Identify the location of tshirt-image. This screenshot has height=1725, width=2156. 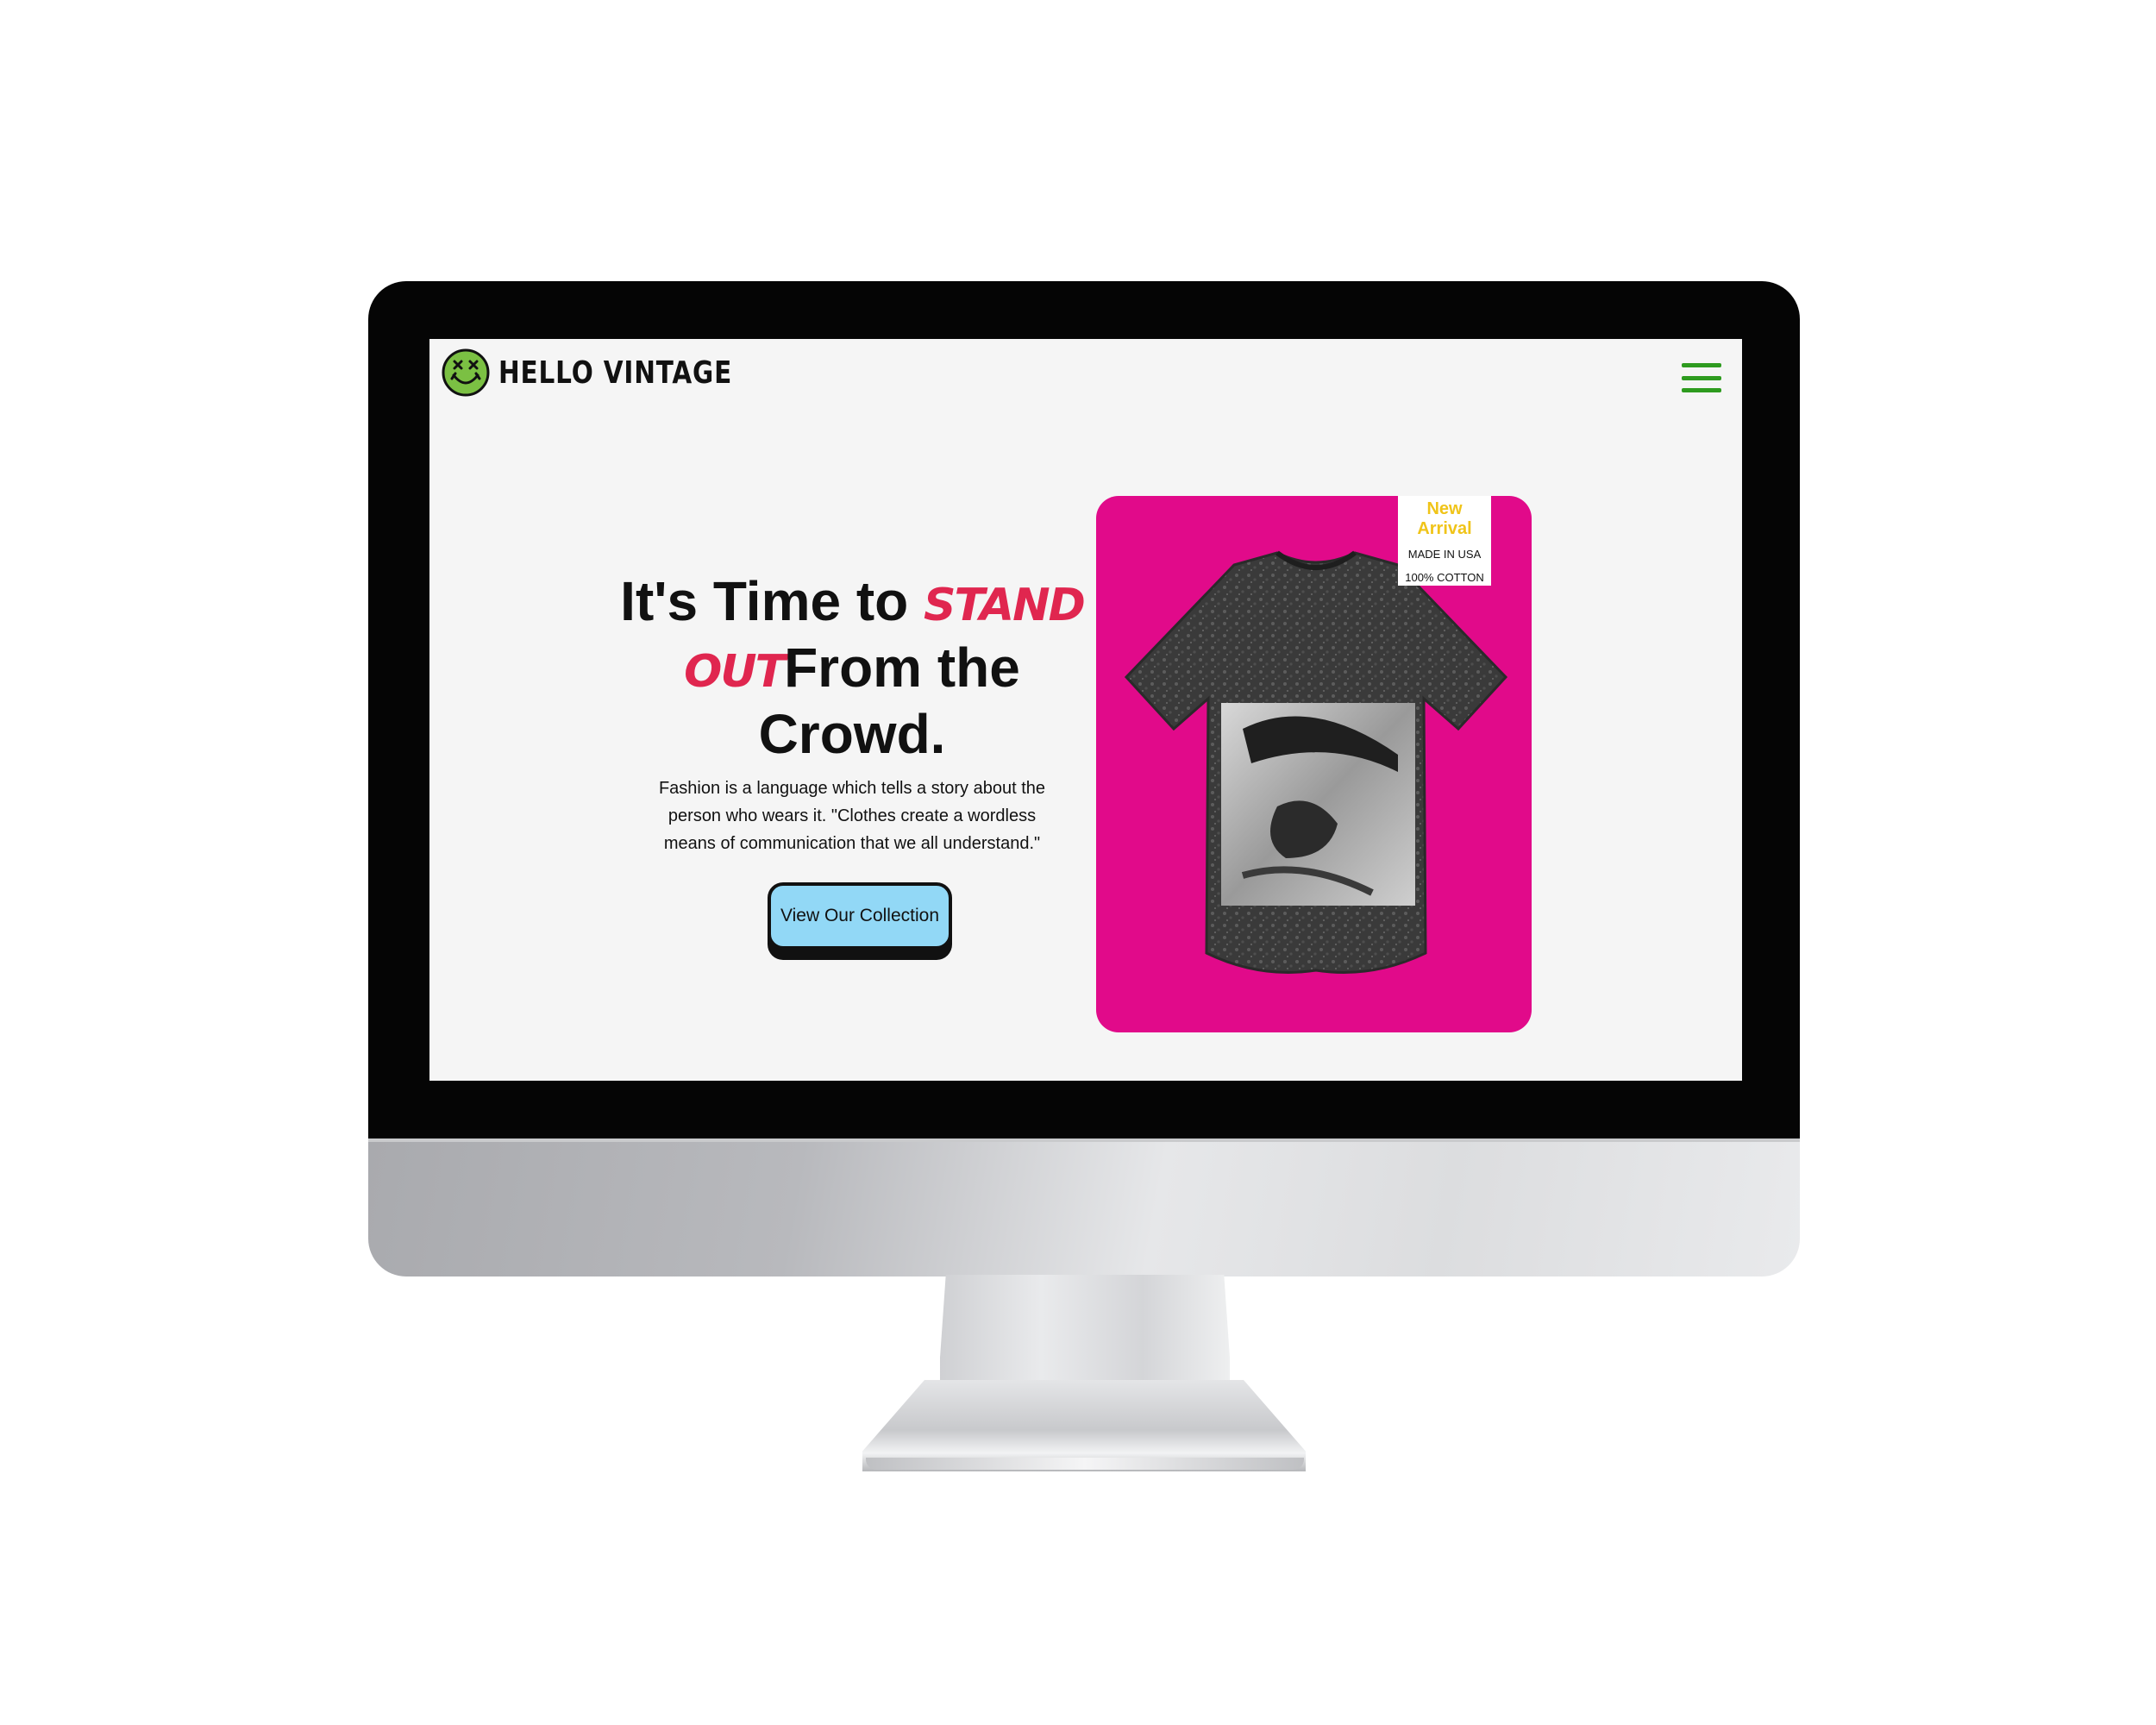
(1316, 762).